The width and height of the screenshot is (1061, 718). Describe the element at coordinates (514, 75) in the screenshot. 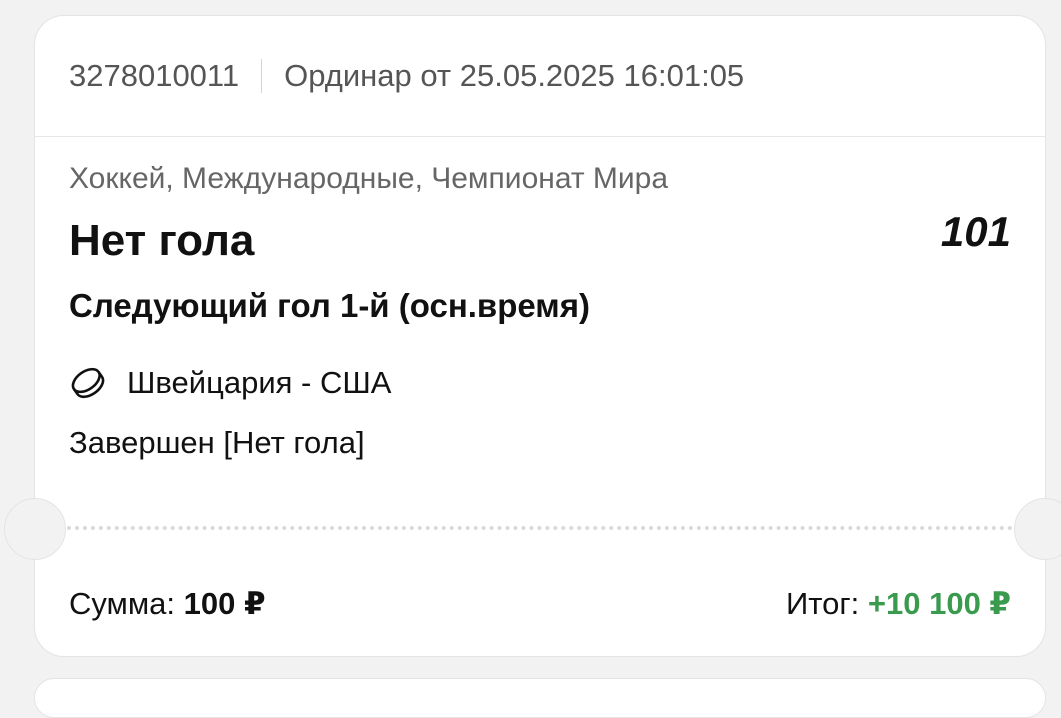

I see `bet-type-date: Ординар от 25.05.2025 16:01:05` at that location.